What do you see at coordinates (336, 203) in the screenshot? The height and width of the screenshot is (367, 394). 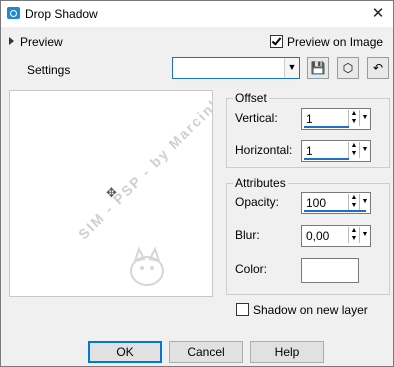 I see `opacity-spinner: 100 ▲ ▼ ▼` at bounding box center [336, 203].